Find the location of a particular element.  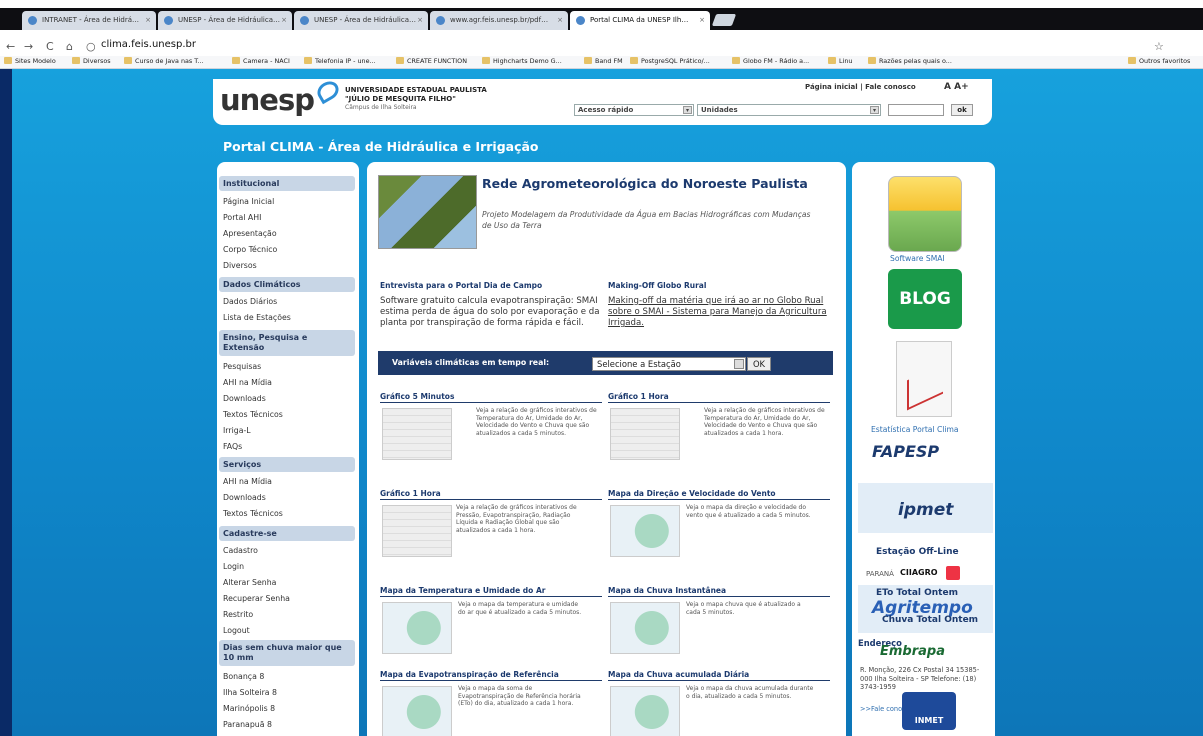

reload-icon: C is located at coordinates (50, 46).